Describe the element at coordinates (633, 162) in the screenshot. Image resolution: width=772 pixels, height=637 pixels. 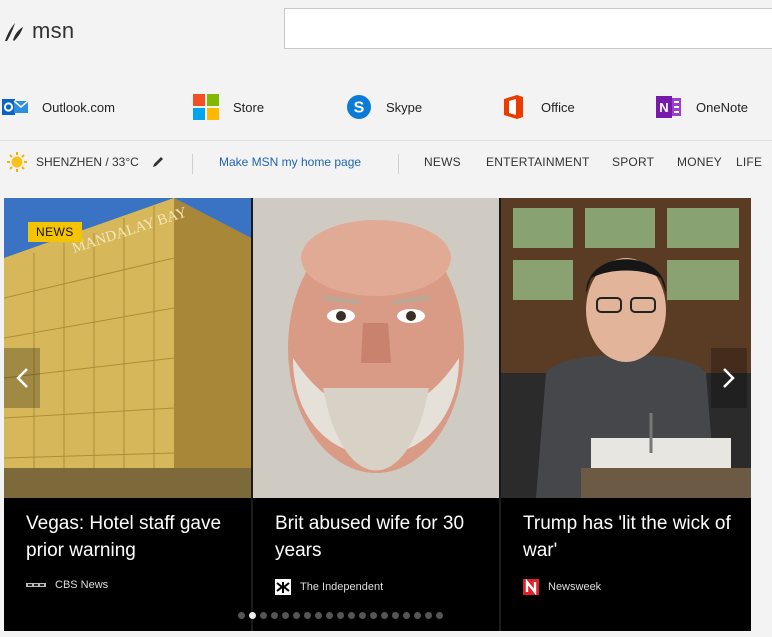
I see `nav-tab-sport: SPORT` at that location.